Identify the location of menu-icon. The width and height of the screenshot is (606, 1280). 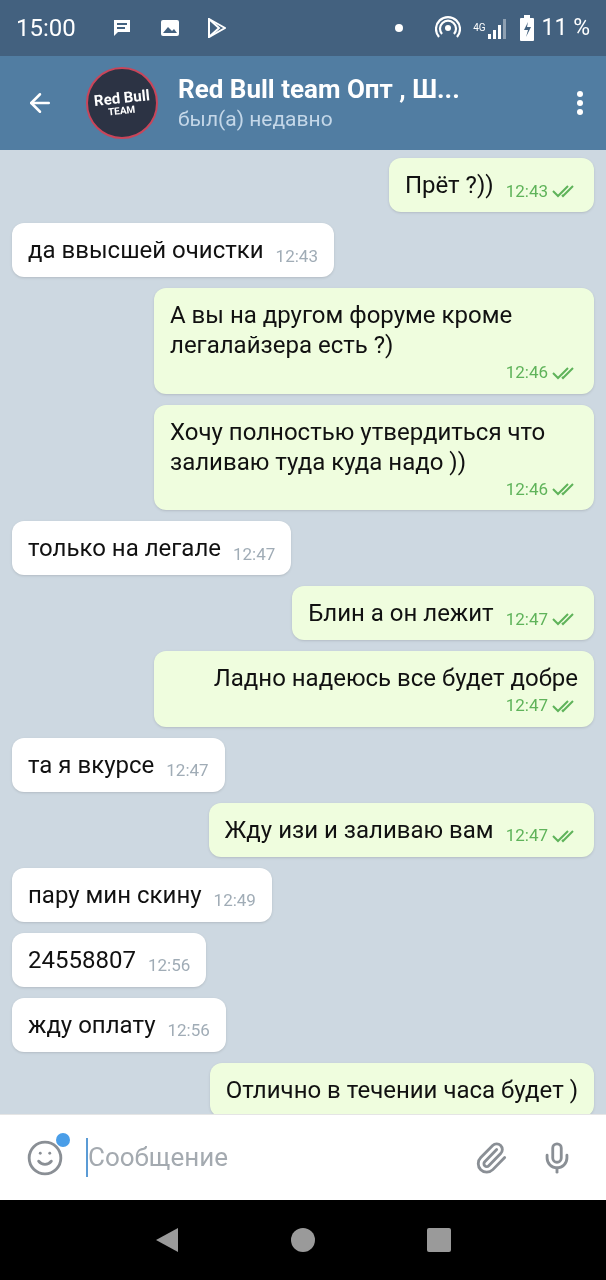
(580, 103).